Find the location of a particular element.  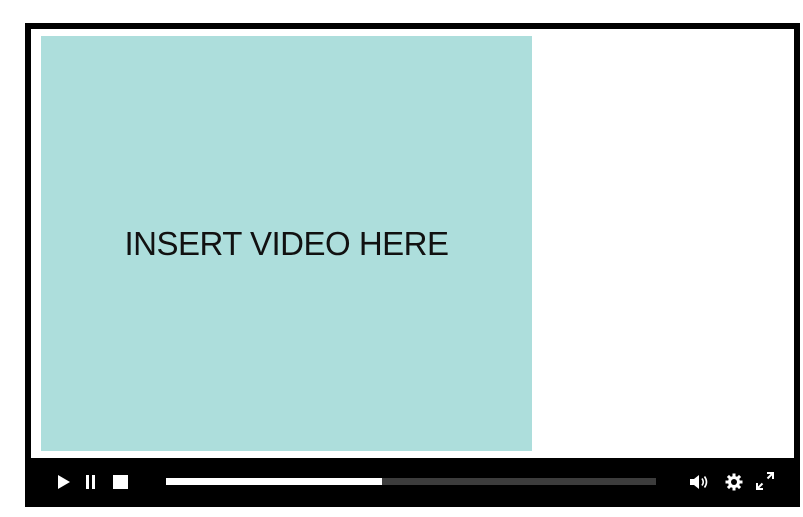

volume-icon is located at coordinates (699, 482).